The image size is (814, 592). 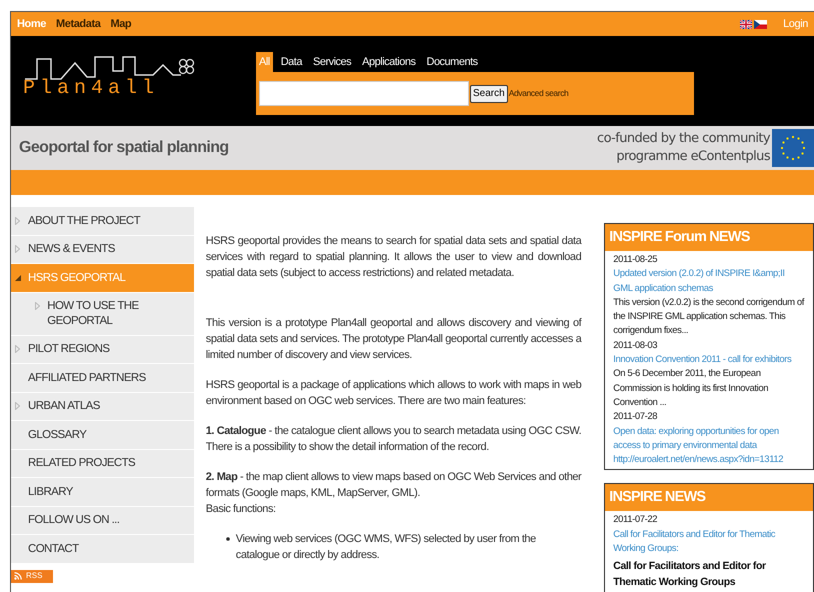 I want to click on sidebar-item: NEWS & EVENTS, so click(x=102, y=250).